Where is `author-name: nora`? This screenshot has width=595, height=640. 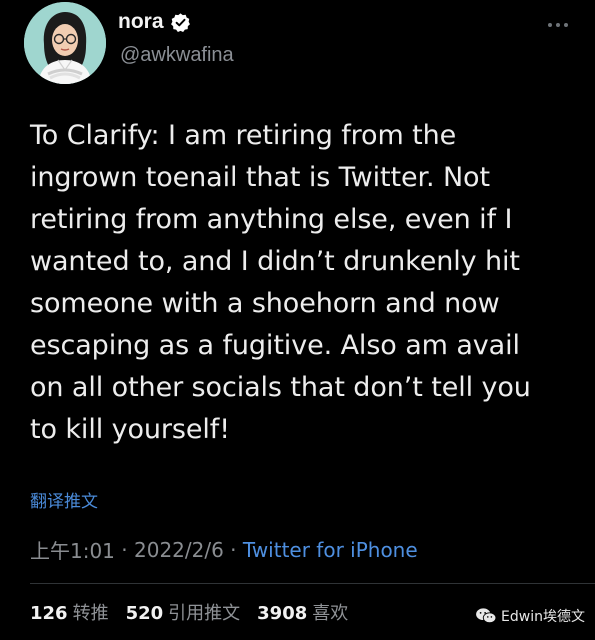 author-name: nora is located at coordinates (141, 22).